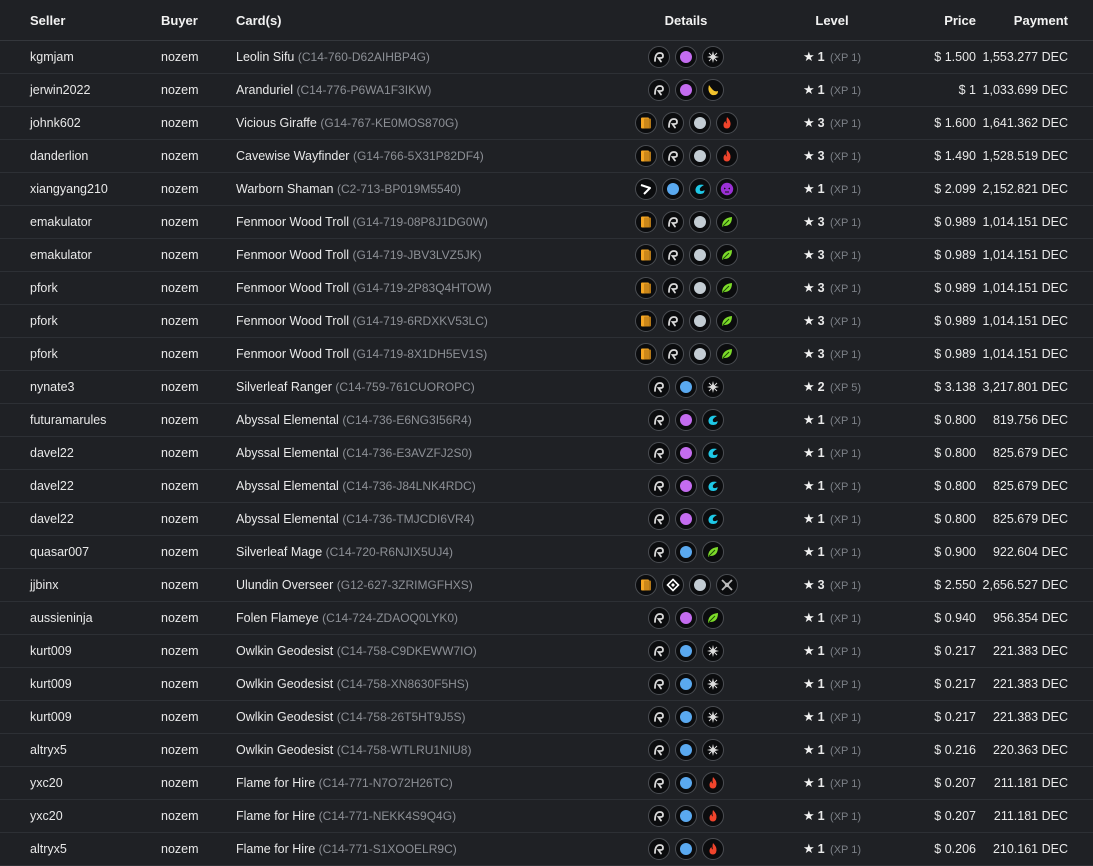 This screenshot has height=866, width=1093. What do you see at coordinates (421, 354) in the screenshot?
I see `card-cell: Fenmoor Wood Troll (G14-719-8X1DH5EV1S)` at bounding box center [421, 354].